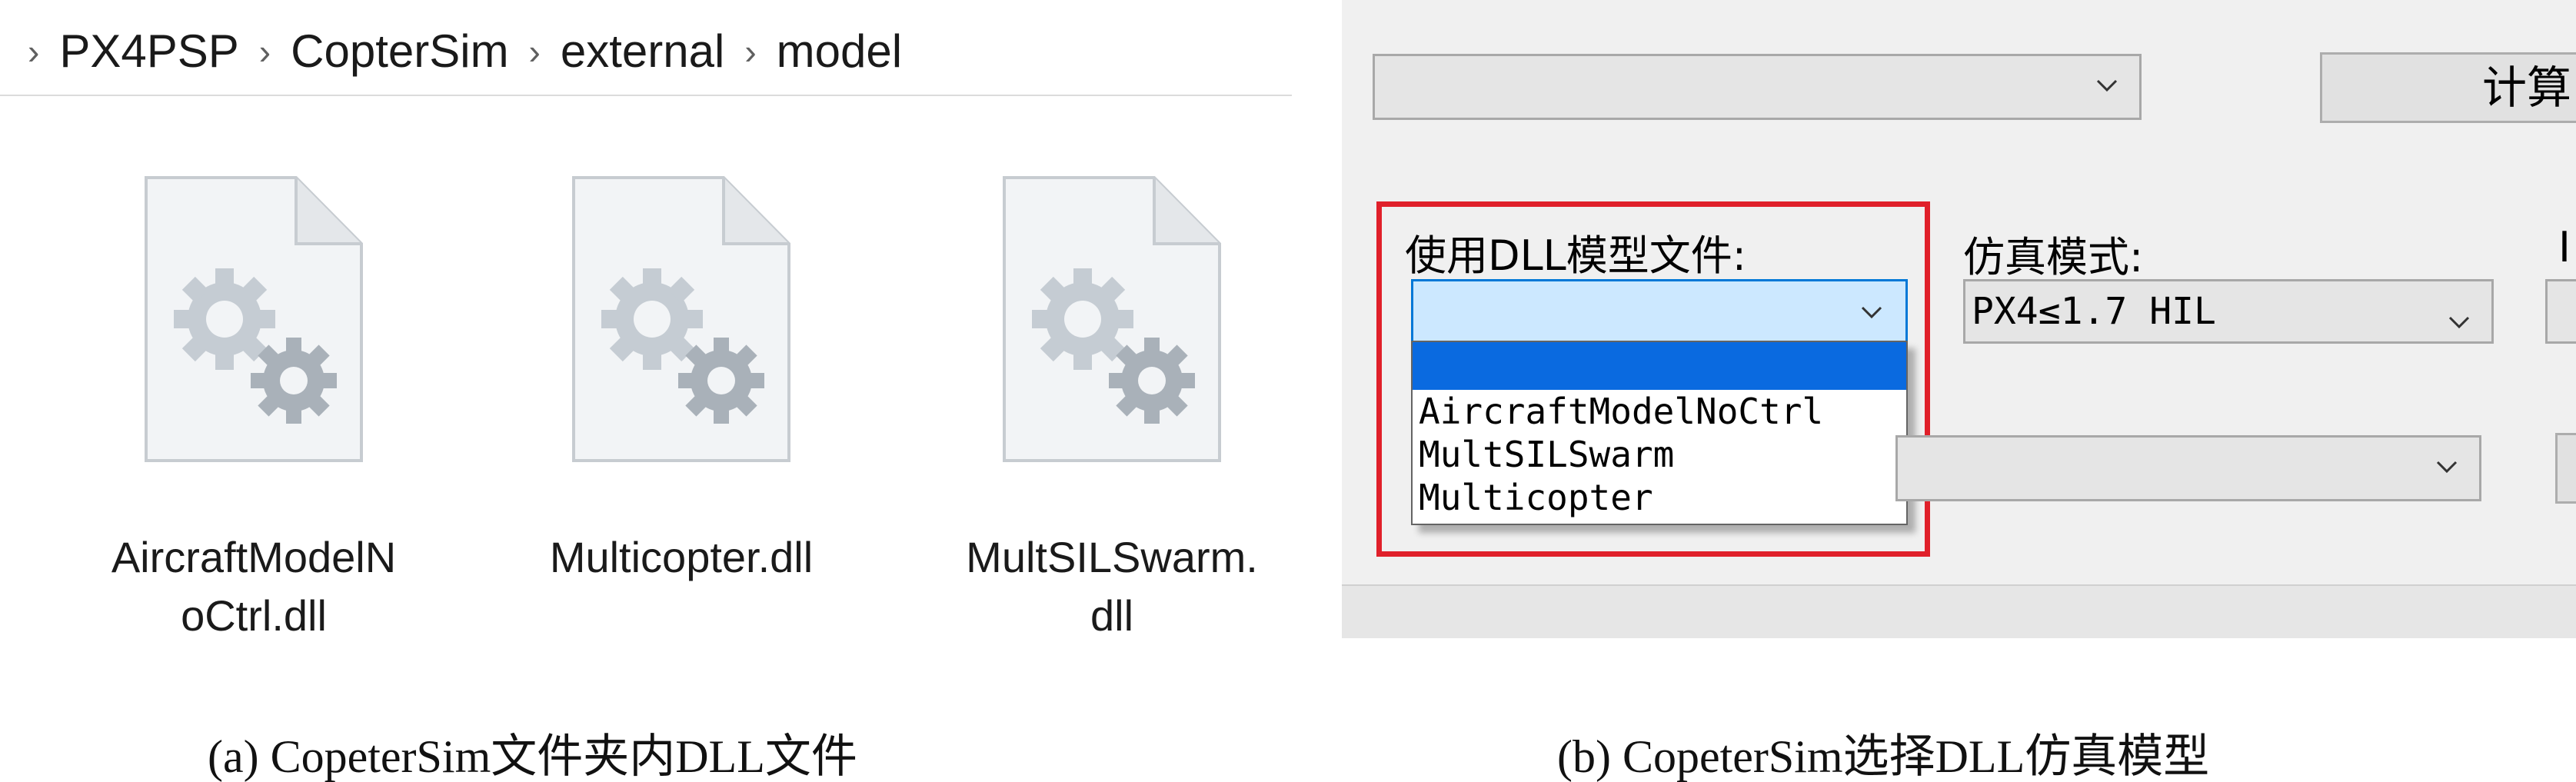 This screenshot has width=2576, height=782. What do you see at coordinates (1959, 611) in the screenshot?
I see `dialog-bottom-band` at bounding box center [1959, 611].